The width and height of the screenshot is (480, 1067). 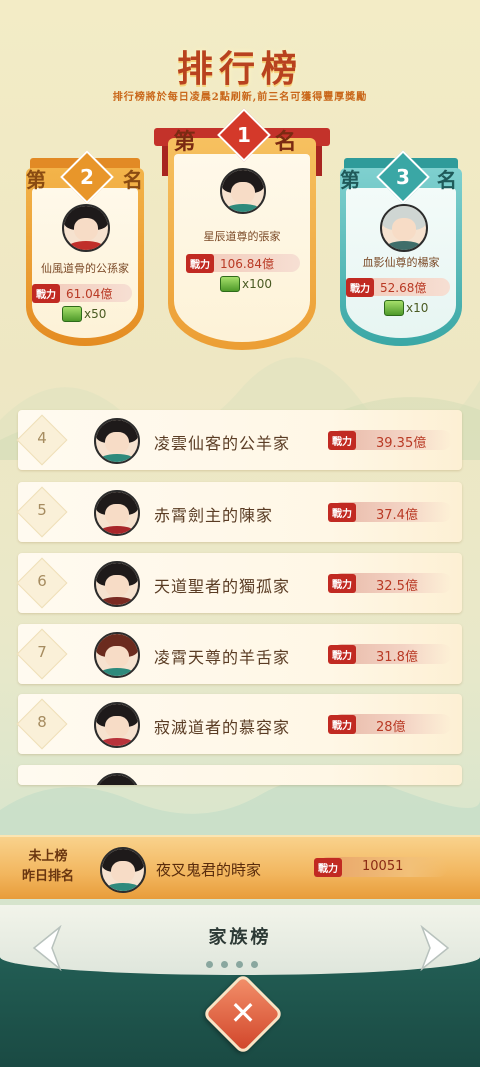 I want to click on power-display: 戰力 32.5億, so click(x=390, y=583).